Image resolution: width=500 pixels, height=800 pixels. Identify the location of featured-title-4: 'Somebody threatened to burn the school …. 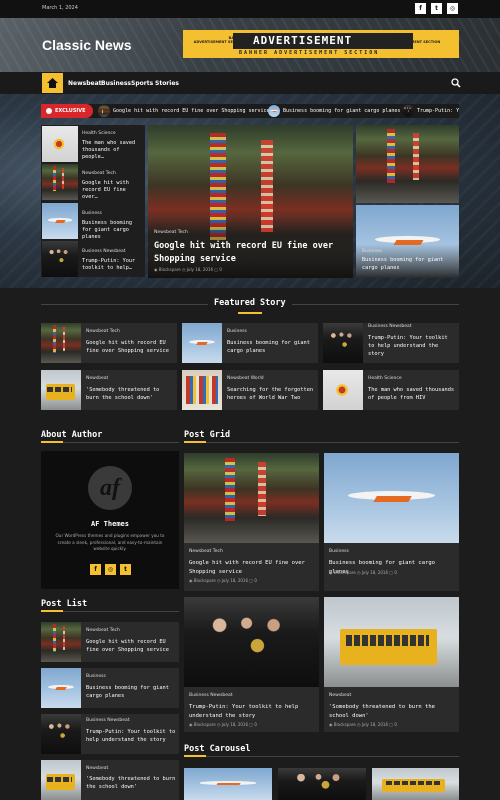
(130, 394).